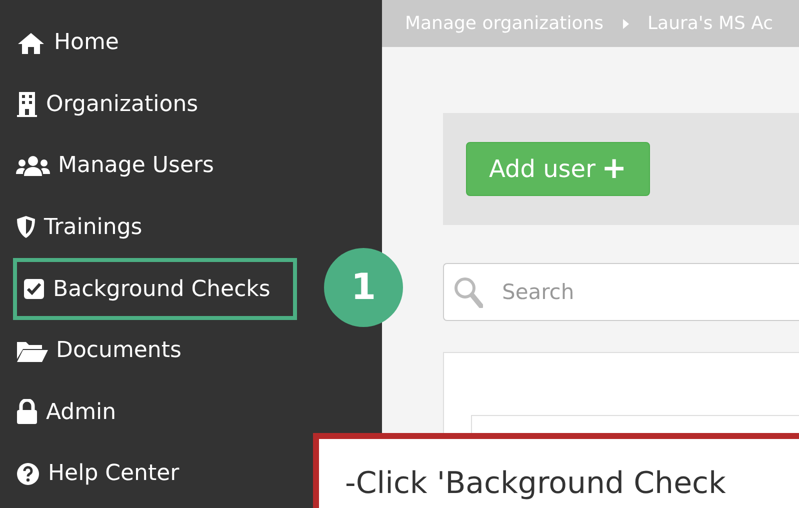 The image size is (799, 508). I want to click on menu-label: Manage Users, so click(136, 166).